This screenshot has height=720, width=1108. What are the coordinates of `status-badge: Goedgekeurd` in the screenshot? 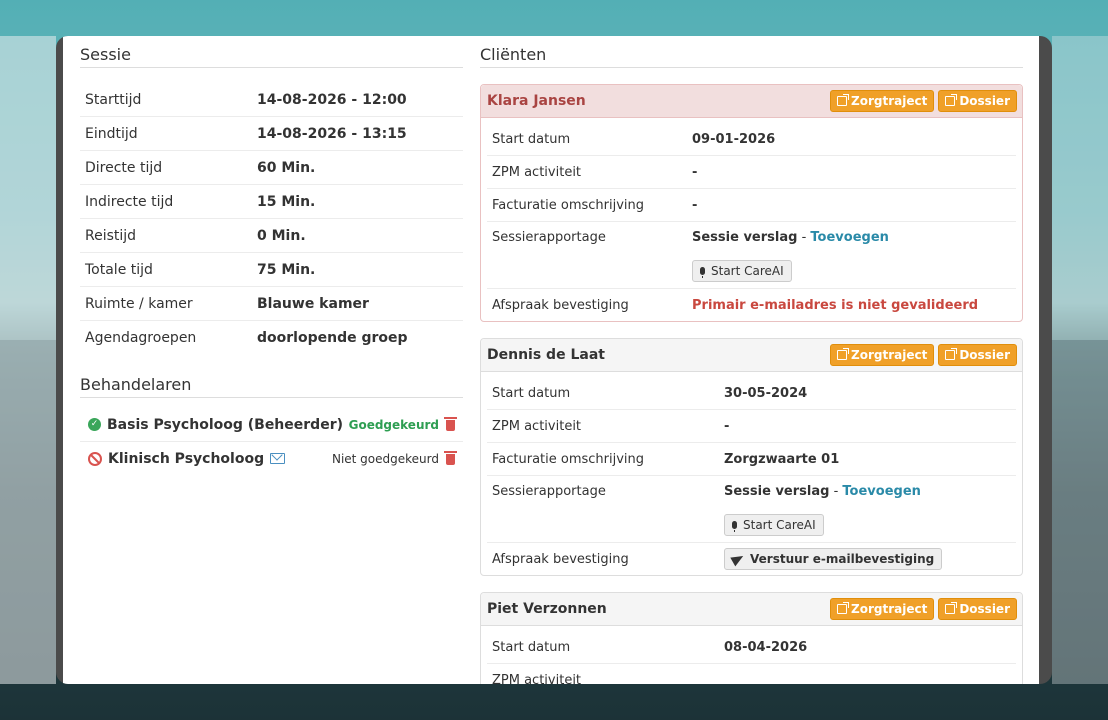 It's located at (393, 424).